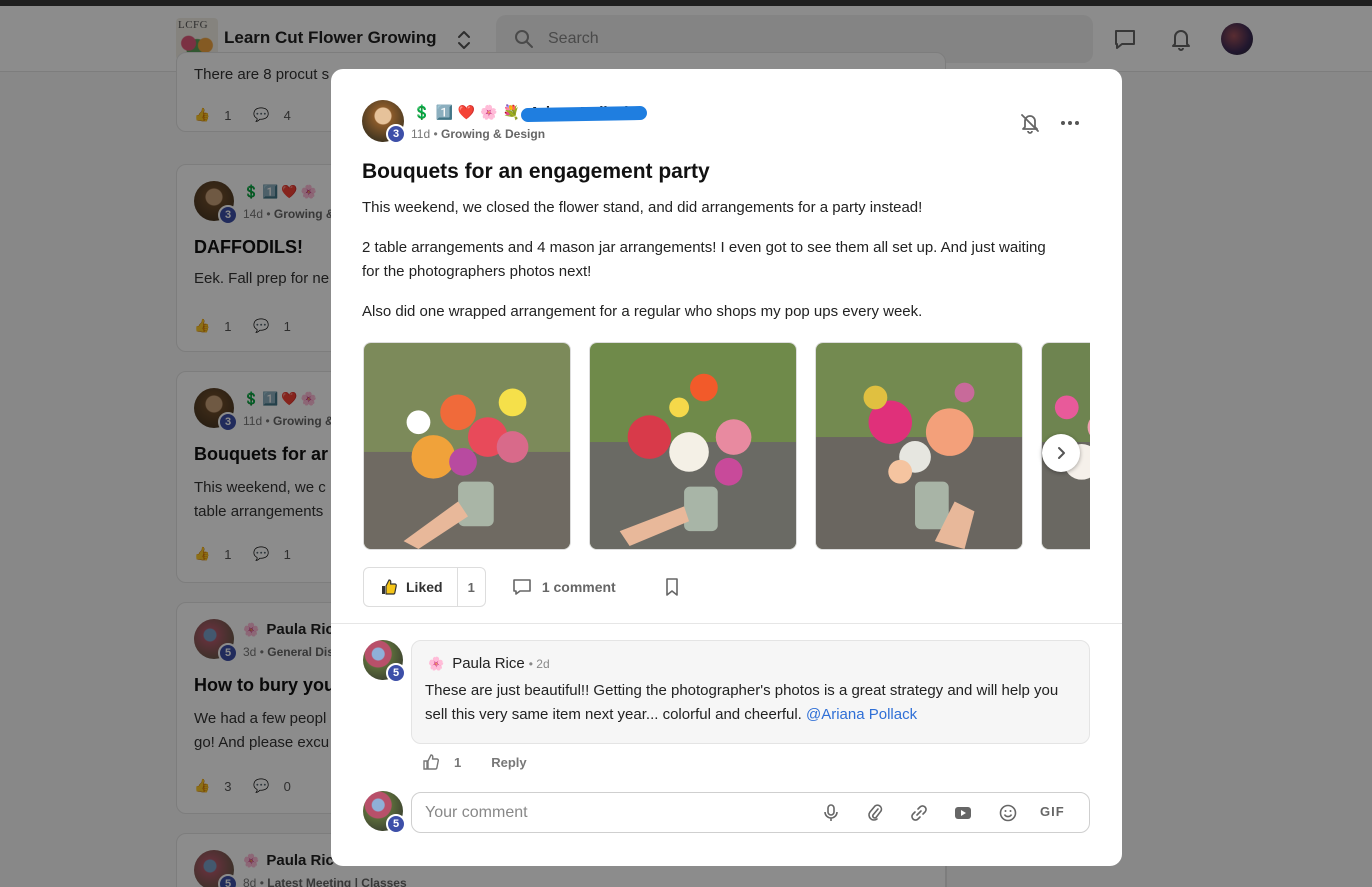 This screenshot has height=887, width=1372. I want to click on commenter-name: Paula Rice, so click(488, 663).